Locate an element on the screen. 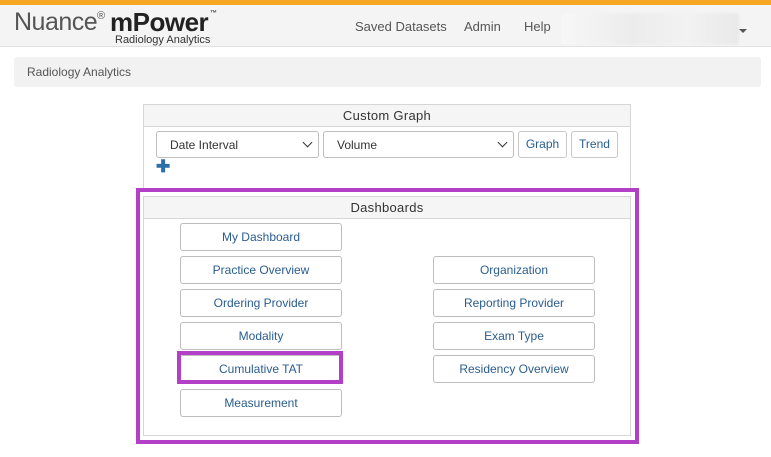  practice-overview-button: Practice Overview is located at coordinates (261, 270).